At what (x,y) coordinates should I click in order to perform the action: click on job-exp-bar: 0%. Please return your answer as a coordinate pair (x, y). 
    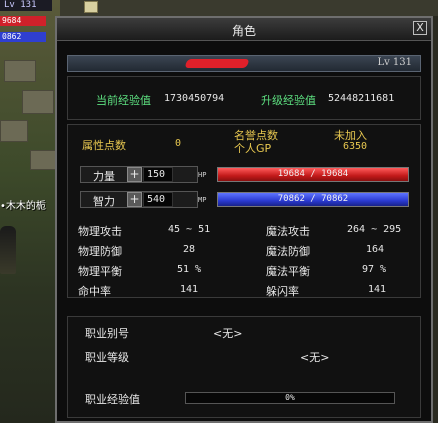
    Looking at the image, I should click on (290, 398).